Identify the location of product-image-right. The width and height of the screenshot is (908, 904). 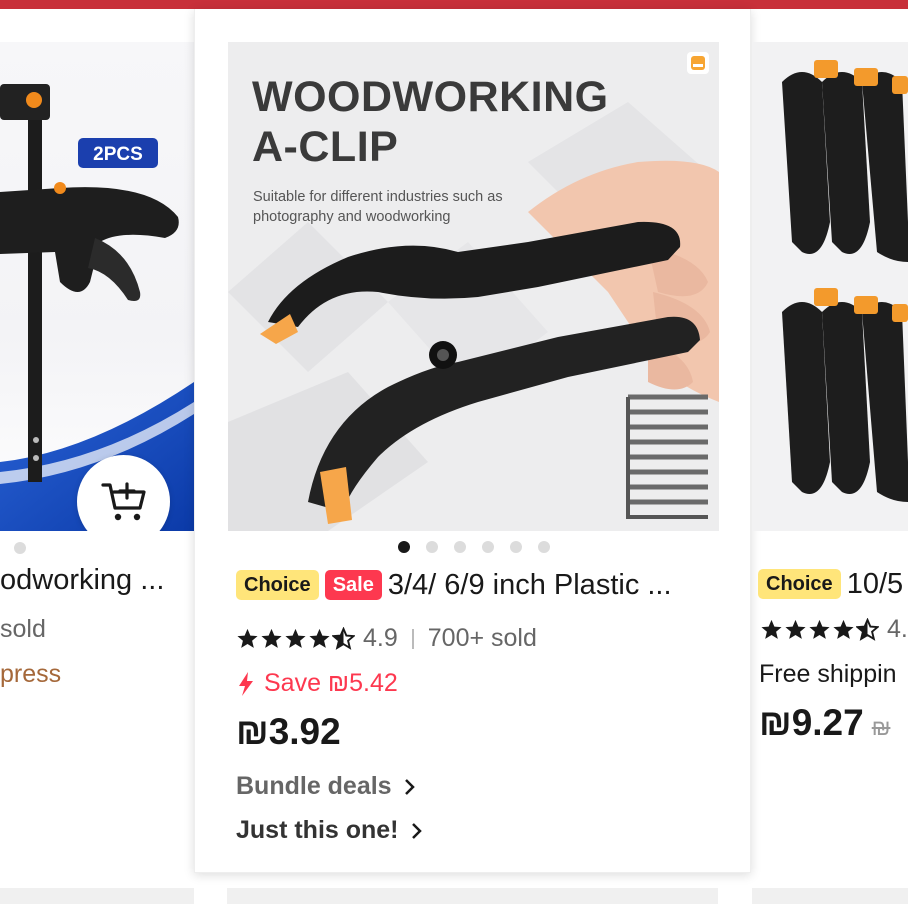
(830, 286).